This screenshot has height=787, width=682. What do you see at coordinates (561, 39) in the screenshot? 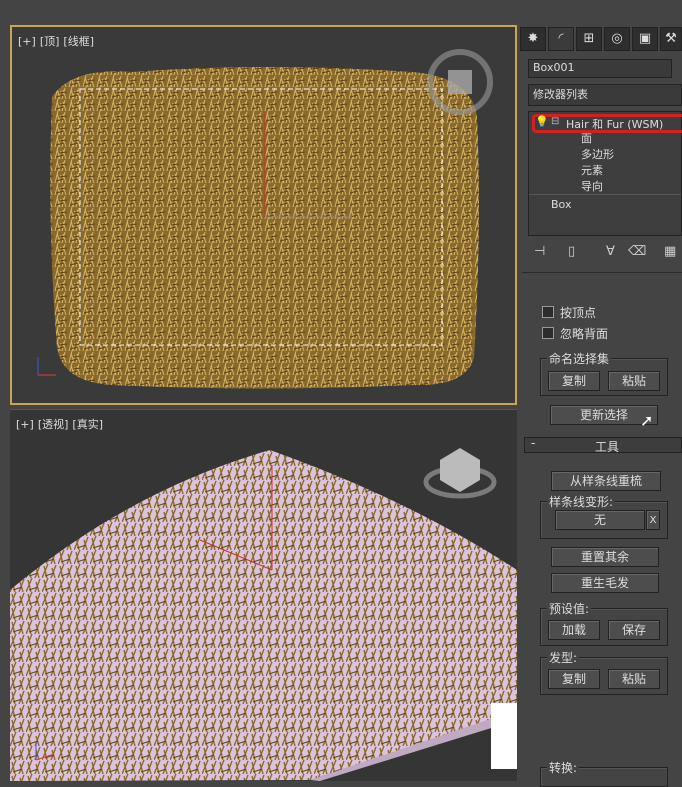
I see `modify-icon: ◜` at bounding box center [561, 39].